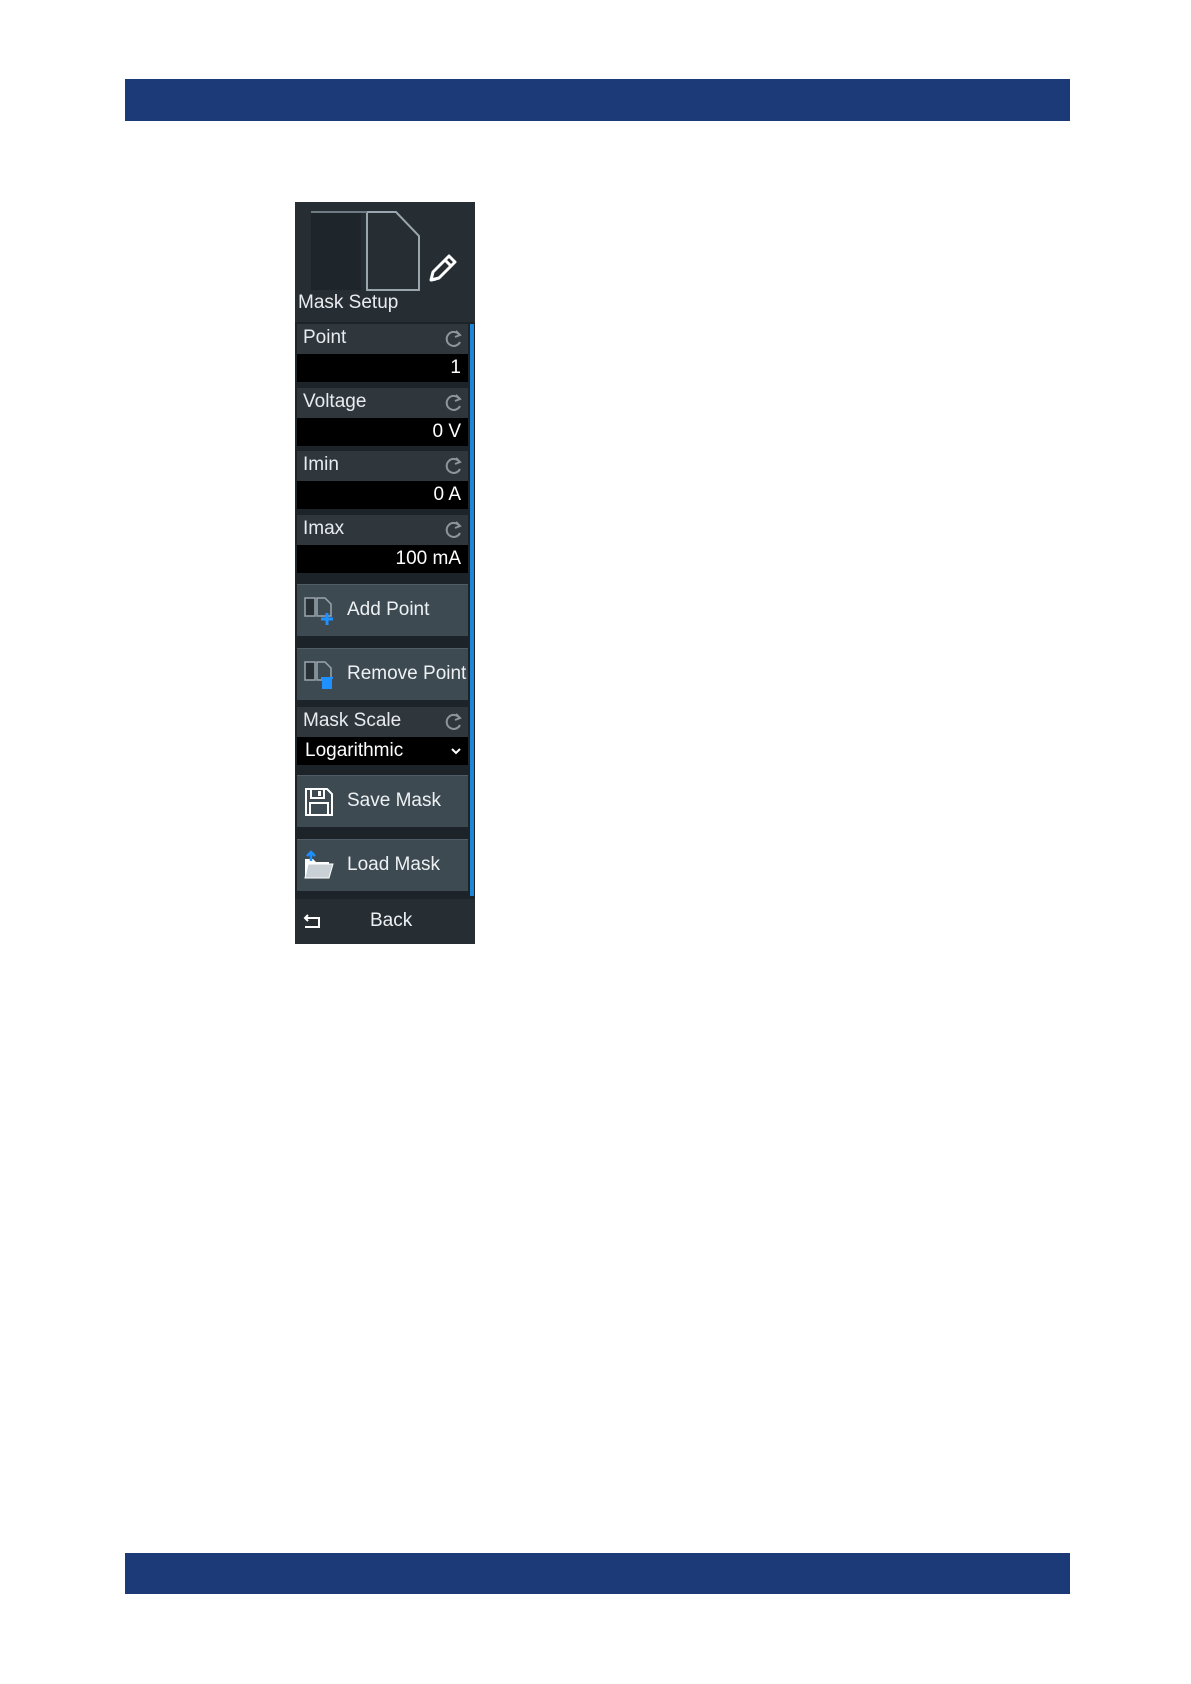 The width and height of the screenshot is (1191, 1684). I want to click on imin-param: Imin 0 A, so click(382, 481).